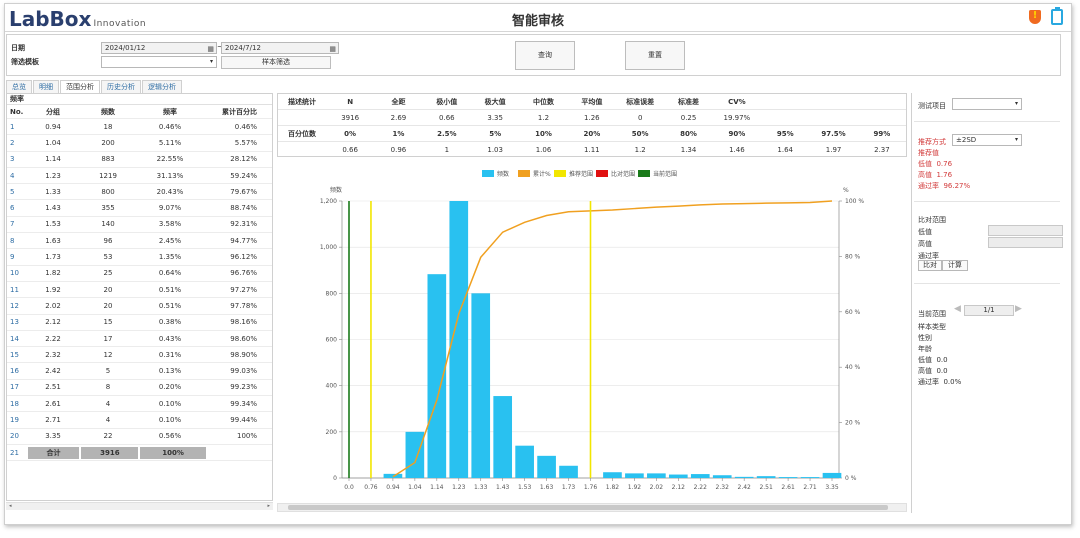 The image size is (1080, 538). What do you see at coordinates (139, 437) in the screenshot?
I see `table-row: 20 3.35 22 0.56% 100%` at bounding box center [139, 437].